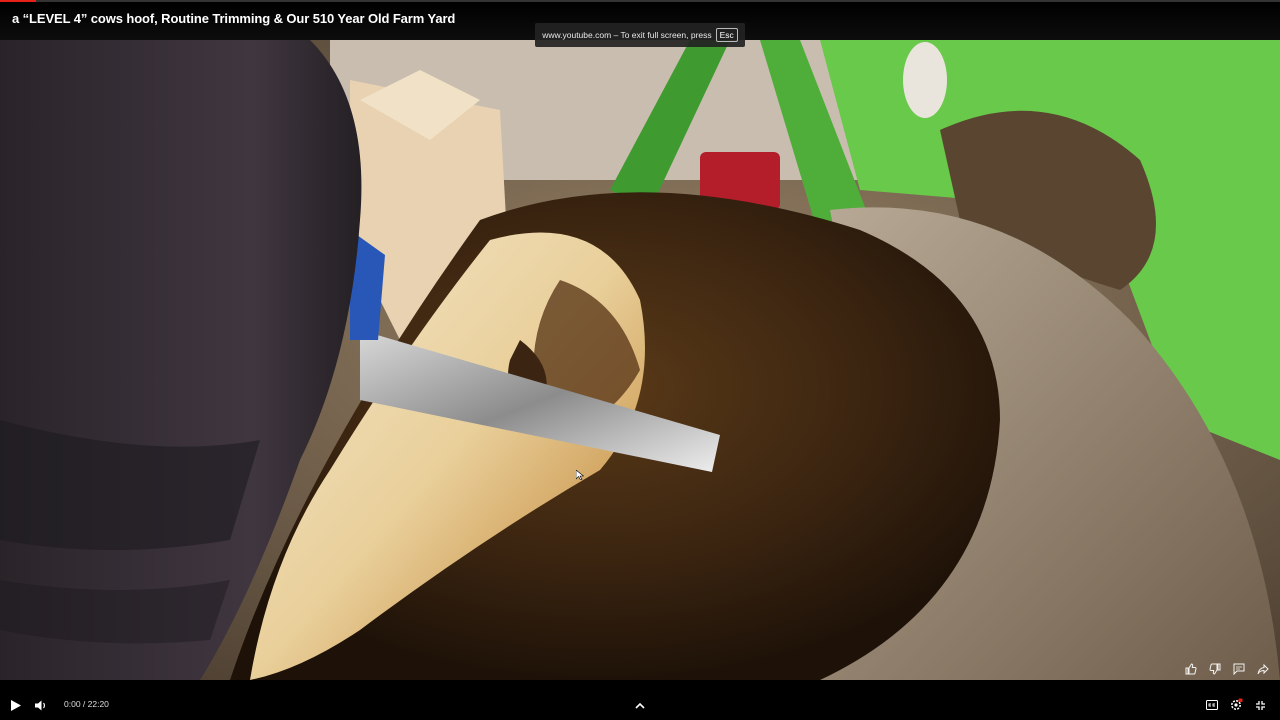  I want to click on time-total: 22:20, so click(98, 704).